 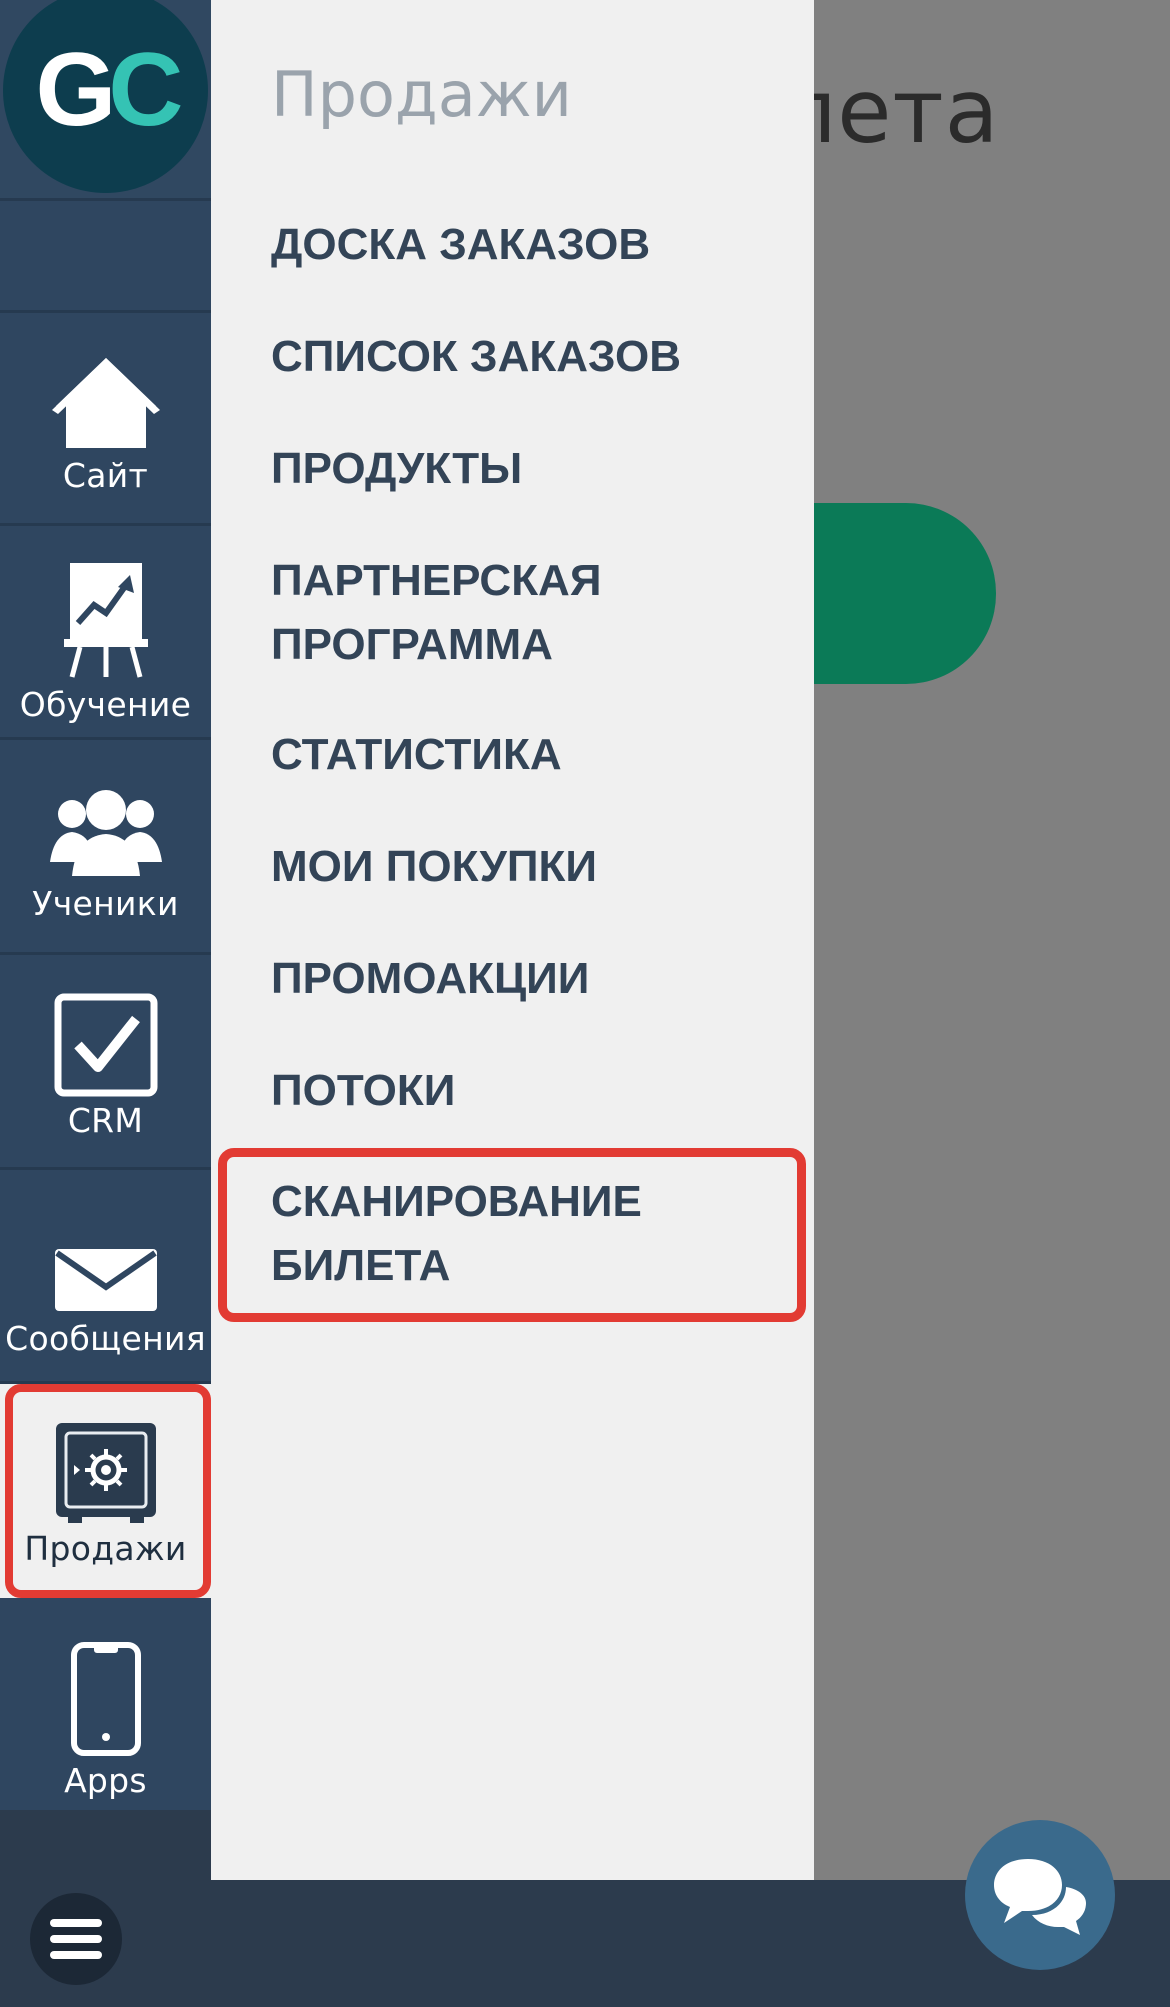 I want to click on presentation-chart-icon, so click(x=105, y=620).